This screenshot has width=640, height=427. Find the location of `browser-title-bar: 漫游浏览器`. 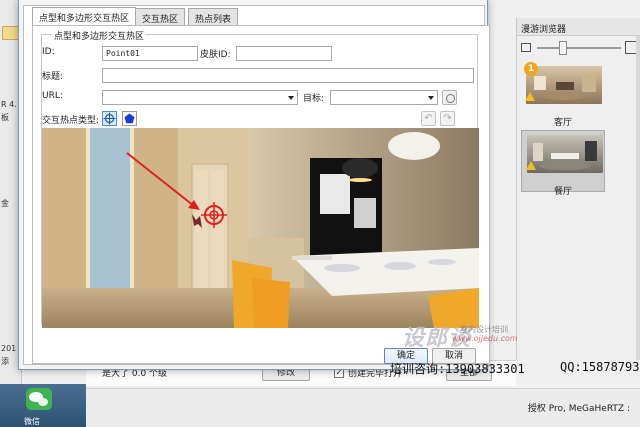

browser-title-bar: 漫游浏览器 is located at coordinates (578, 27).